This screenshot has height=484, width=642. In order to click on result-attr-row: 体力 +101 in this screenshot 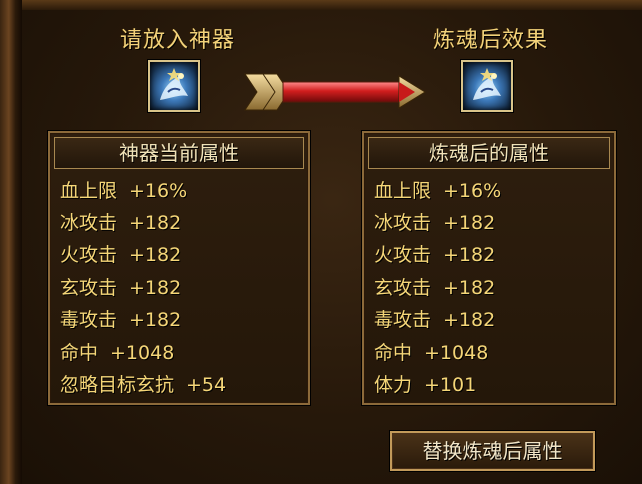, I will do `click(425, 385)`.